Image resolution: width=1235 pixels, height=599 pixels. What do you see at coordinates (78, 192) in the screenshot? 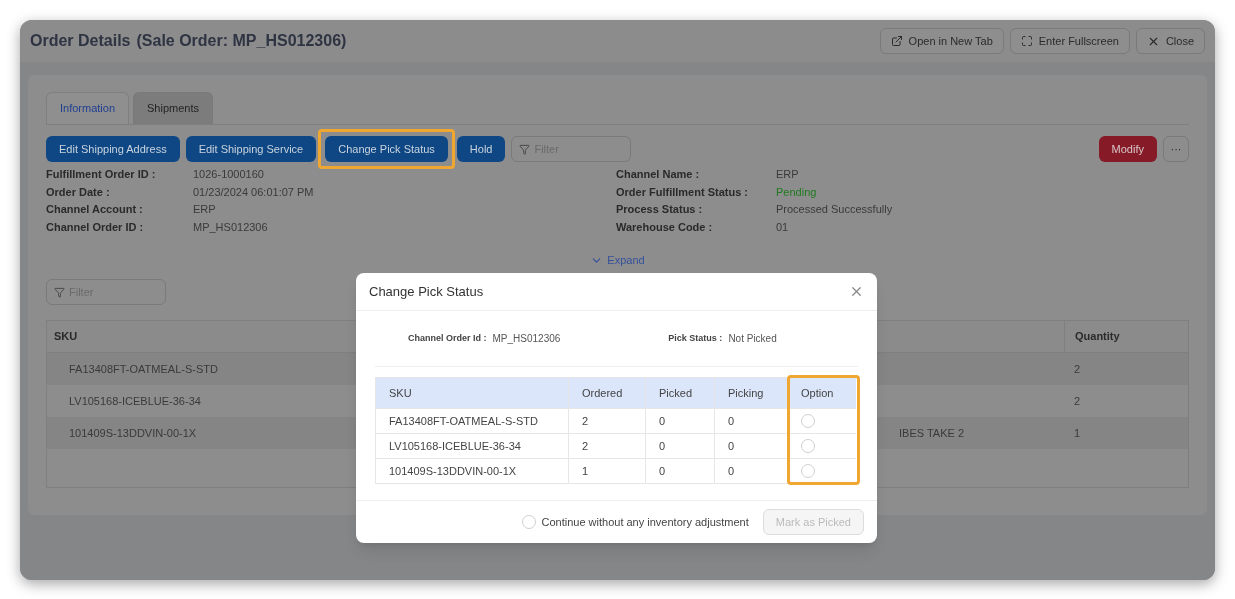
I see `field-label: Order Date :` at bounding box center [78, 192].